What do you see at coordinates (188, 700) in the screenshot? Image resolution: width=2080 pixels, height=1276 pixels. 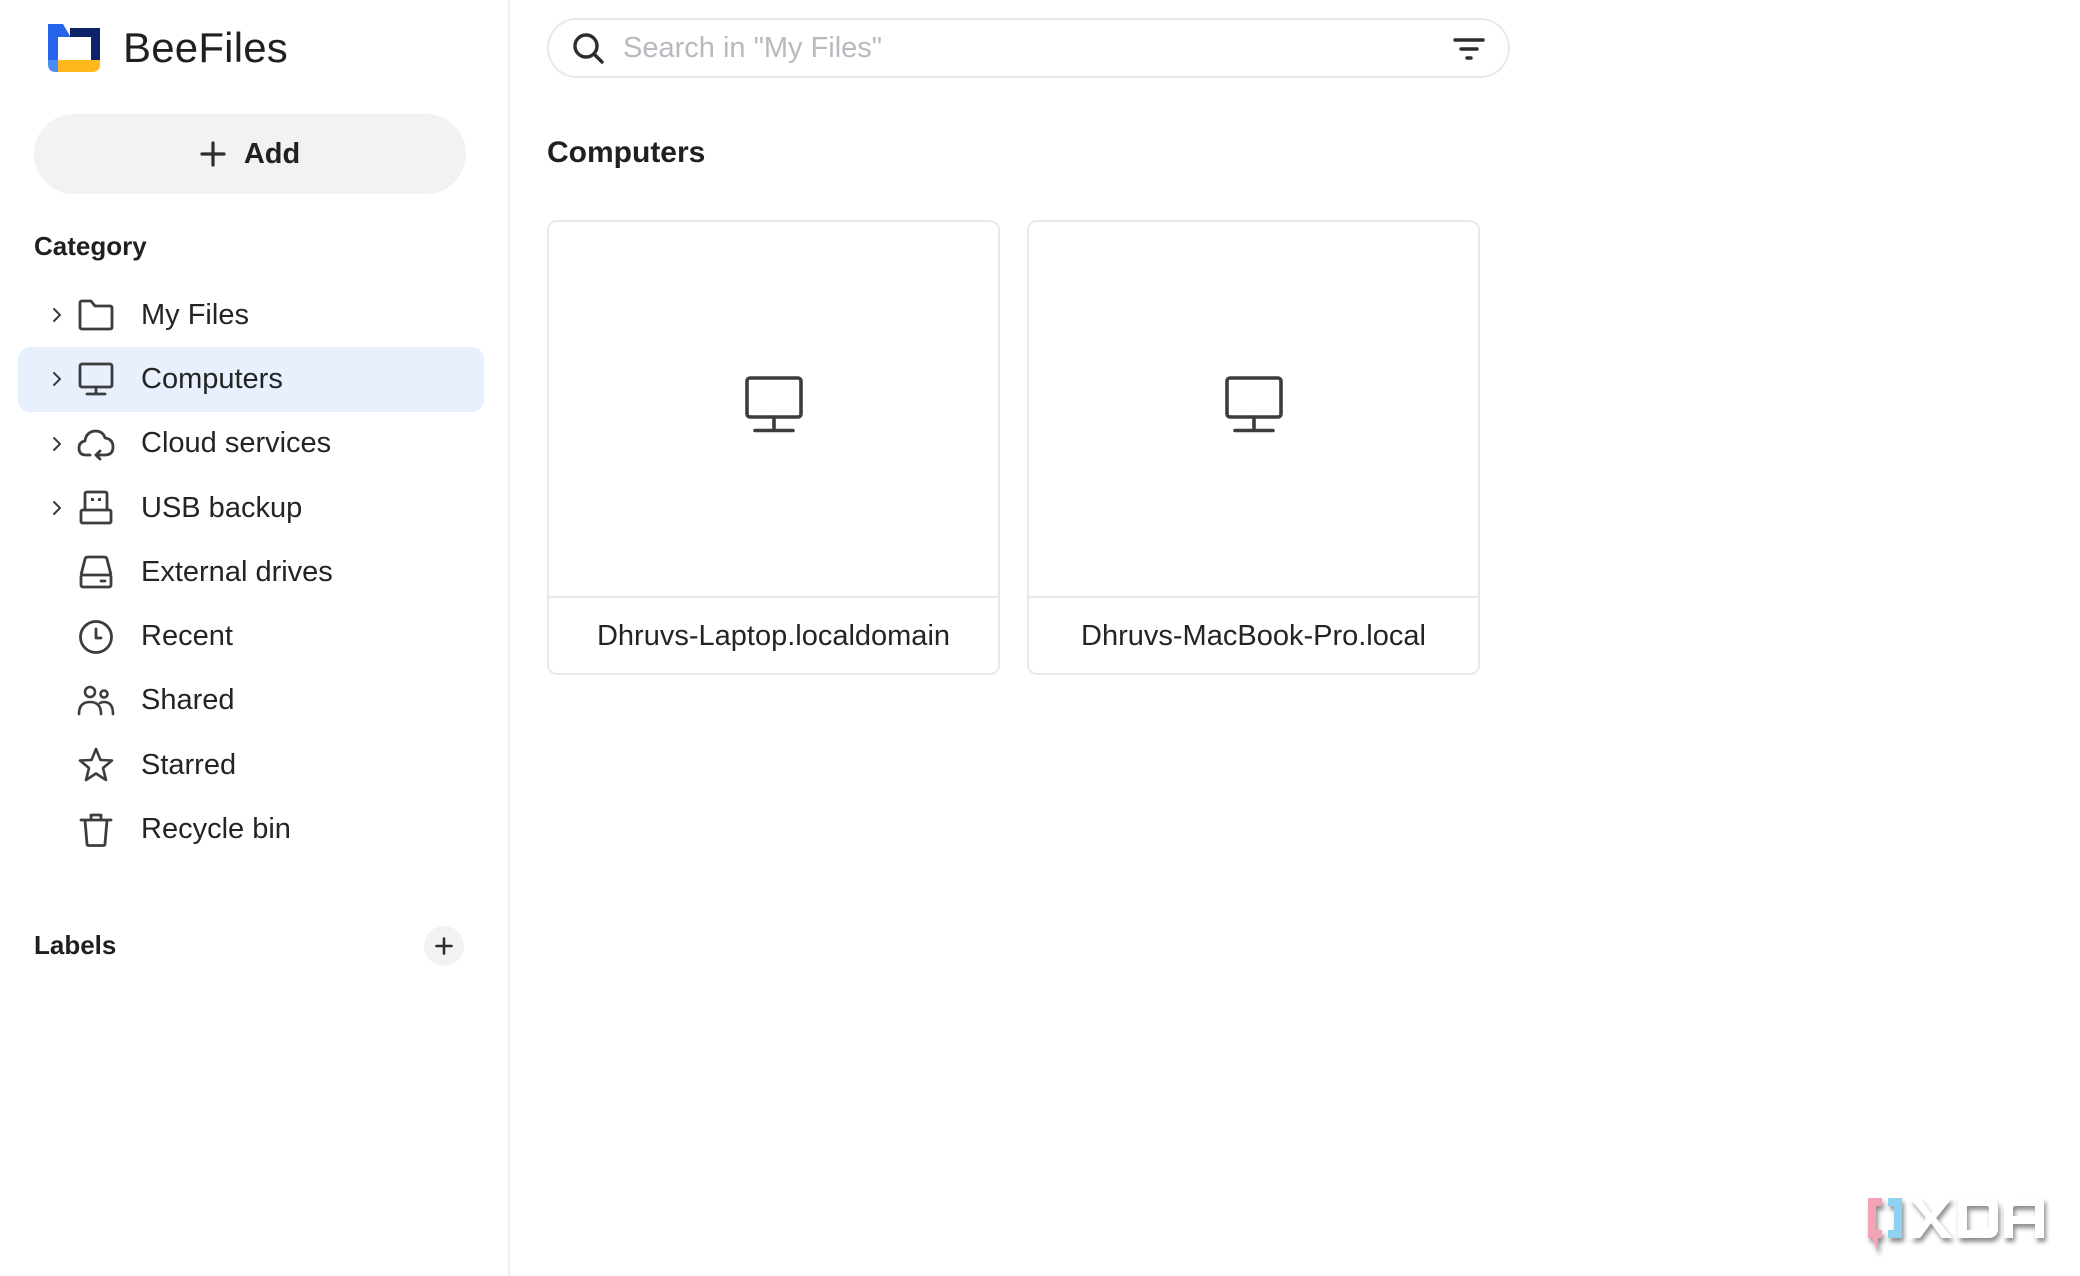 I see `sidebar-item-label: Shared` at bounding box center [188, 700].